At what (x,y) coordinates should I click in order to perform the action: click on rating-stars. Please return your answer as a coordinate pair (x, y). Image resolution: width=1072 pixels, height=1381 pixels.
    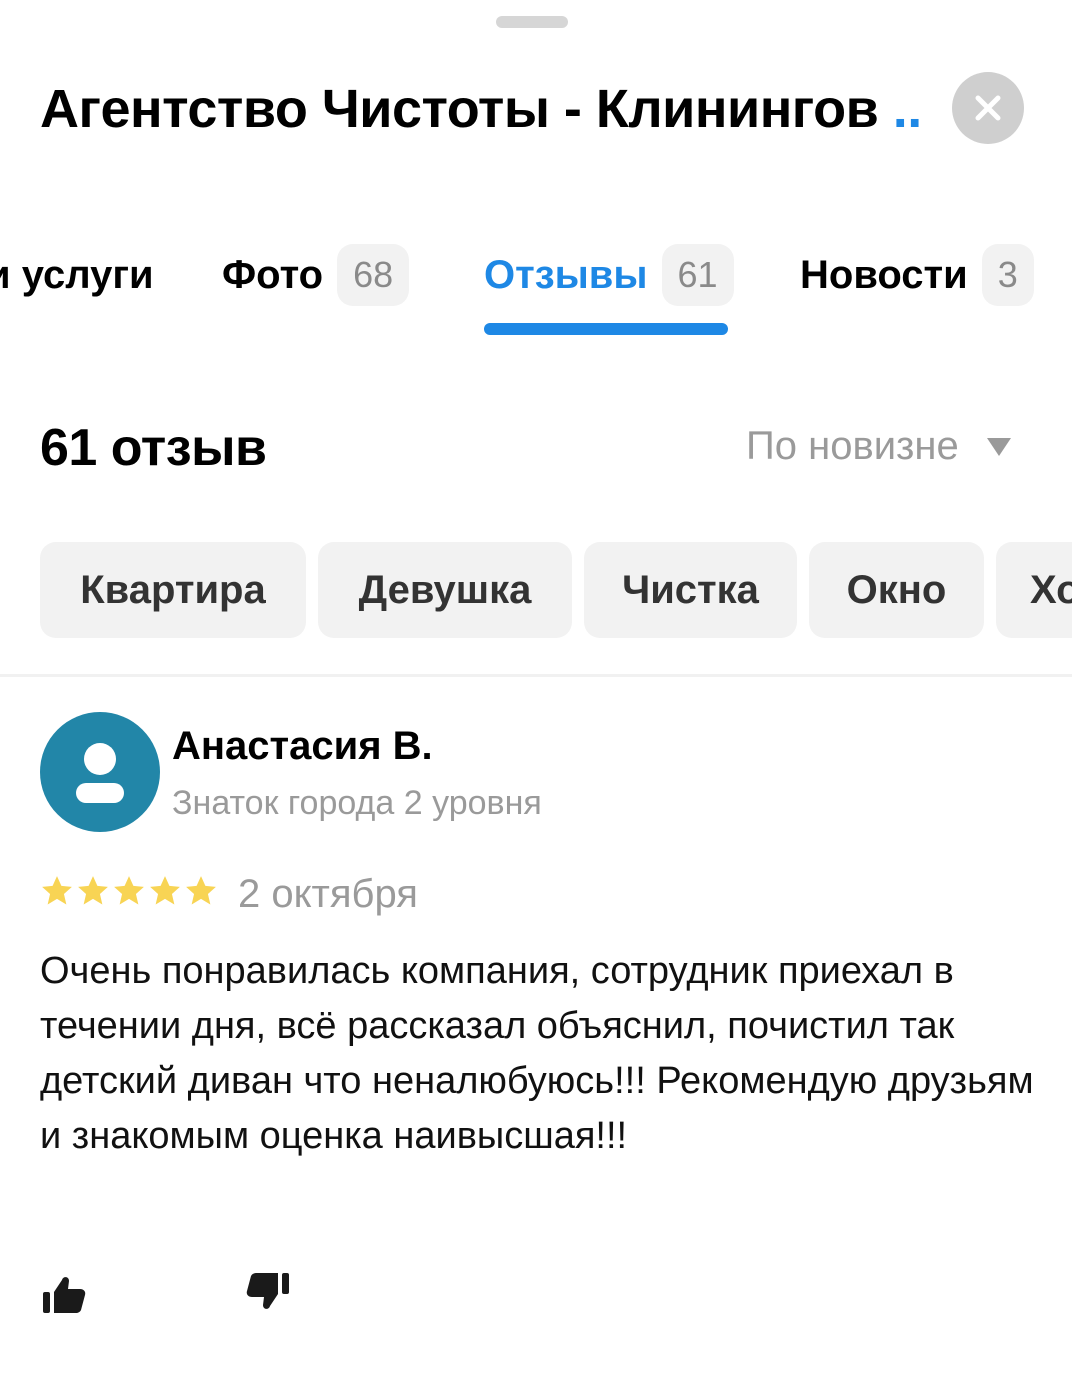
    Looking at the image, I should click on (129, 891).